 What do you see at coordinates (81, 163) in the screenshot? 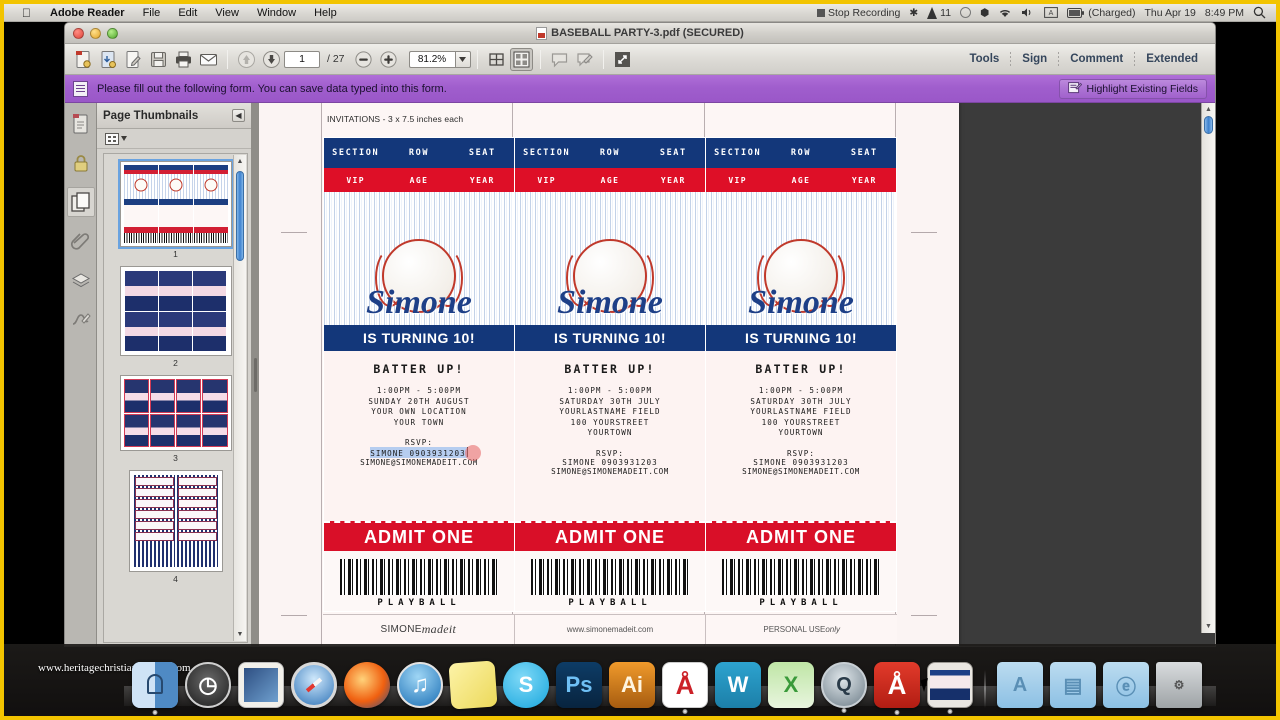
I see `sidebar-icon-security` at bounding box center [81, 163].